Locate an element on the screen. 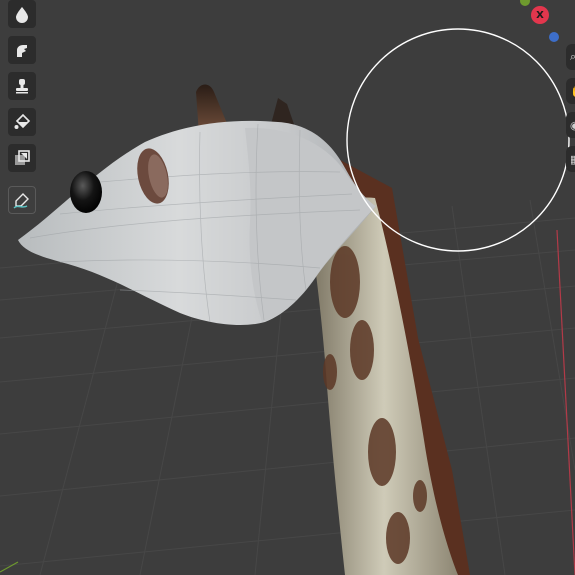  mask-layers-icon is located at coordinates (22, 157).